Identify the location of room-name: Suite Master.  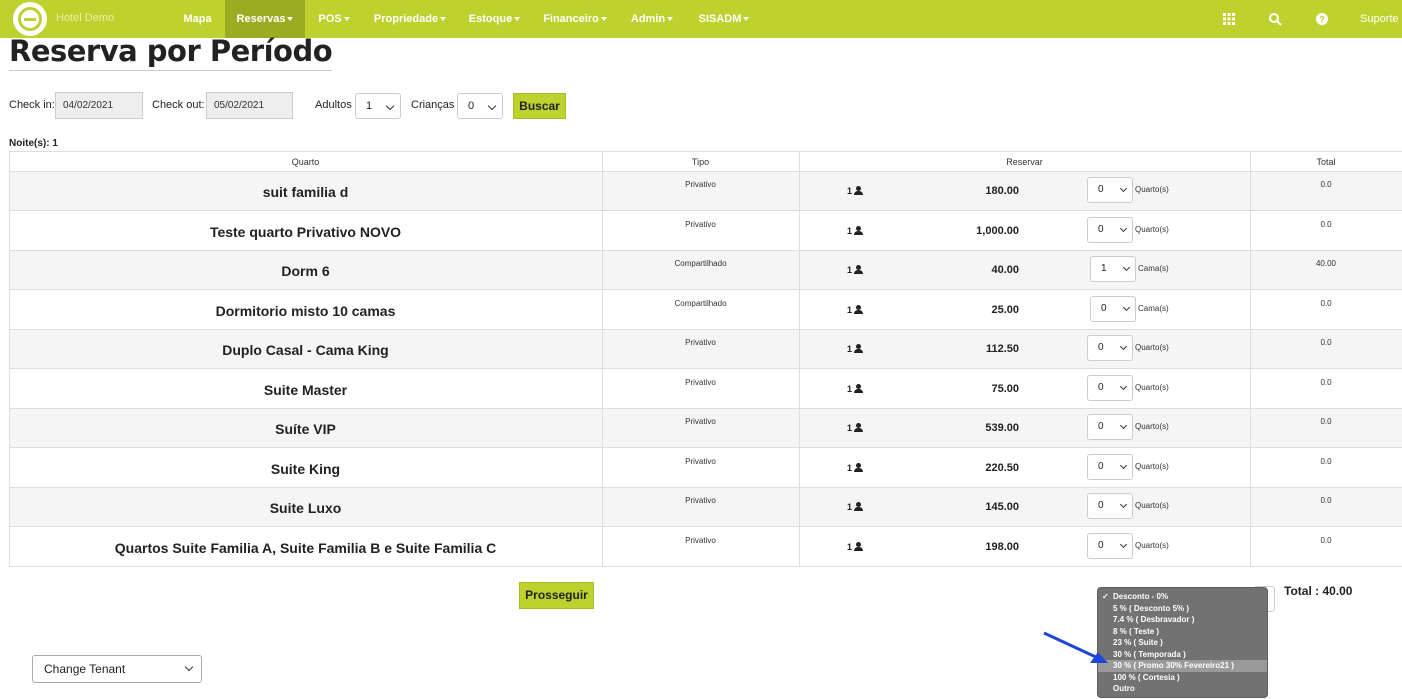
(305, 389).